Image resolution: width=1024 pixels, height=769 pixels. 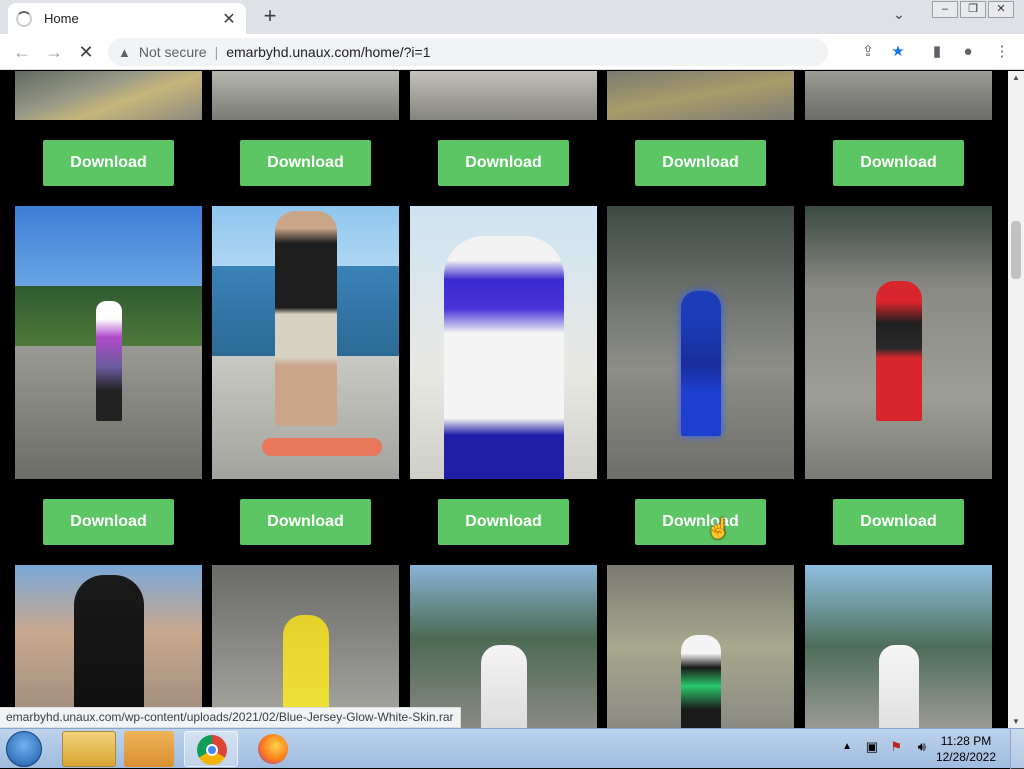 I want to click on tab-strip: Home ✕ + ⌄ – ❐ ✕, so click(x=512, y=17).